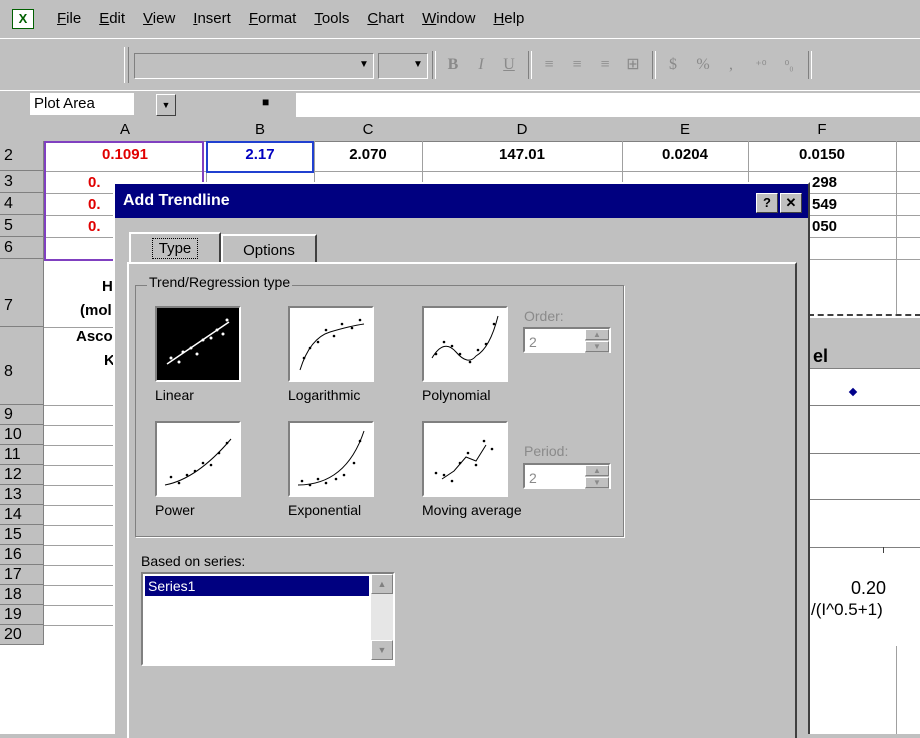 This screenshot has height=738, width=920. I want to click on power-type-option, so click(198, 459).